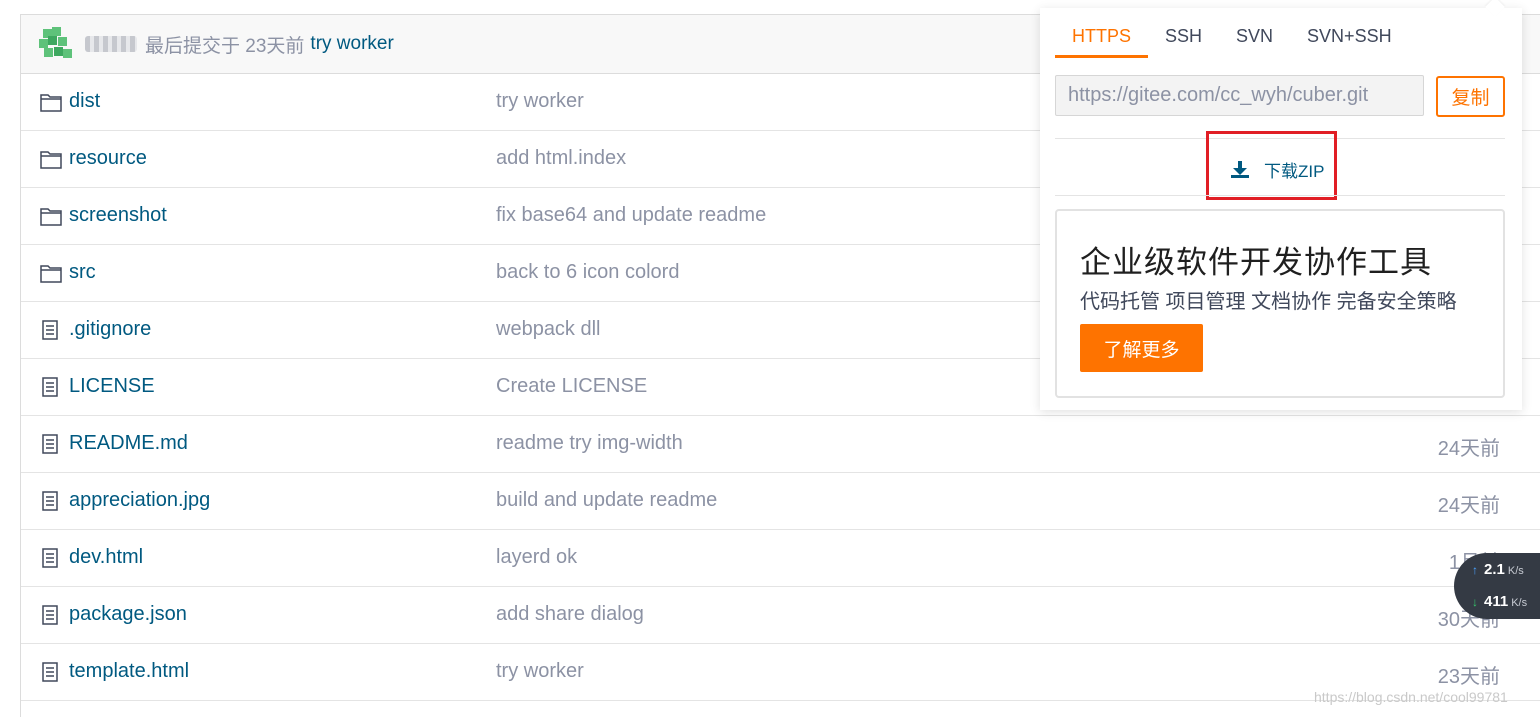  Describe the element at coordinates (106, 557) in the screenshot. I see `file-name-link: dev.html` at that location.